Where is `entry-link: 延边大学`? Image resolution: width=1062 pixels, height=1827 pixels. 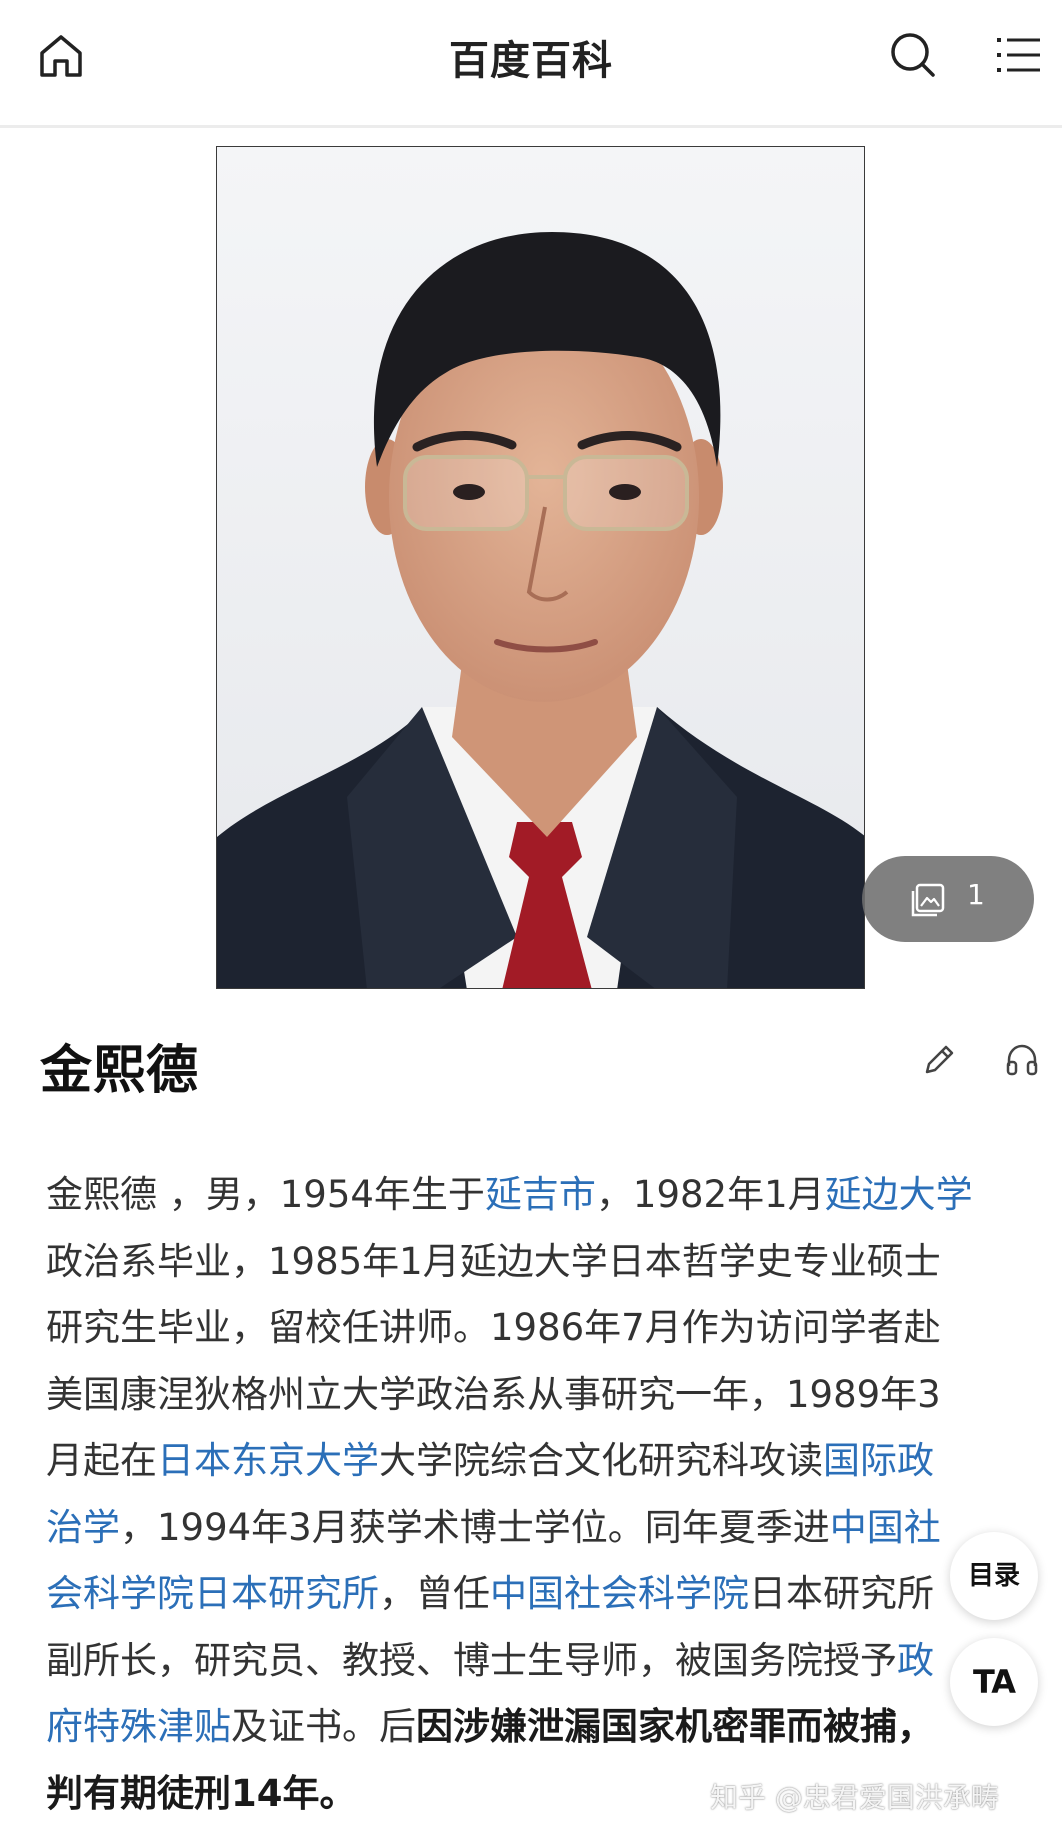 entry-link: 延边大学 is located at coordinates (899, 1194).